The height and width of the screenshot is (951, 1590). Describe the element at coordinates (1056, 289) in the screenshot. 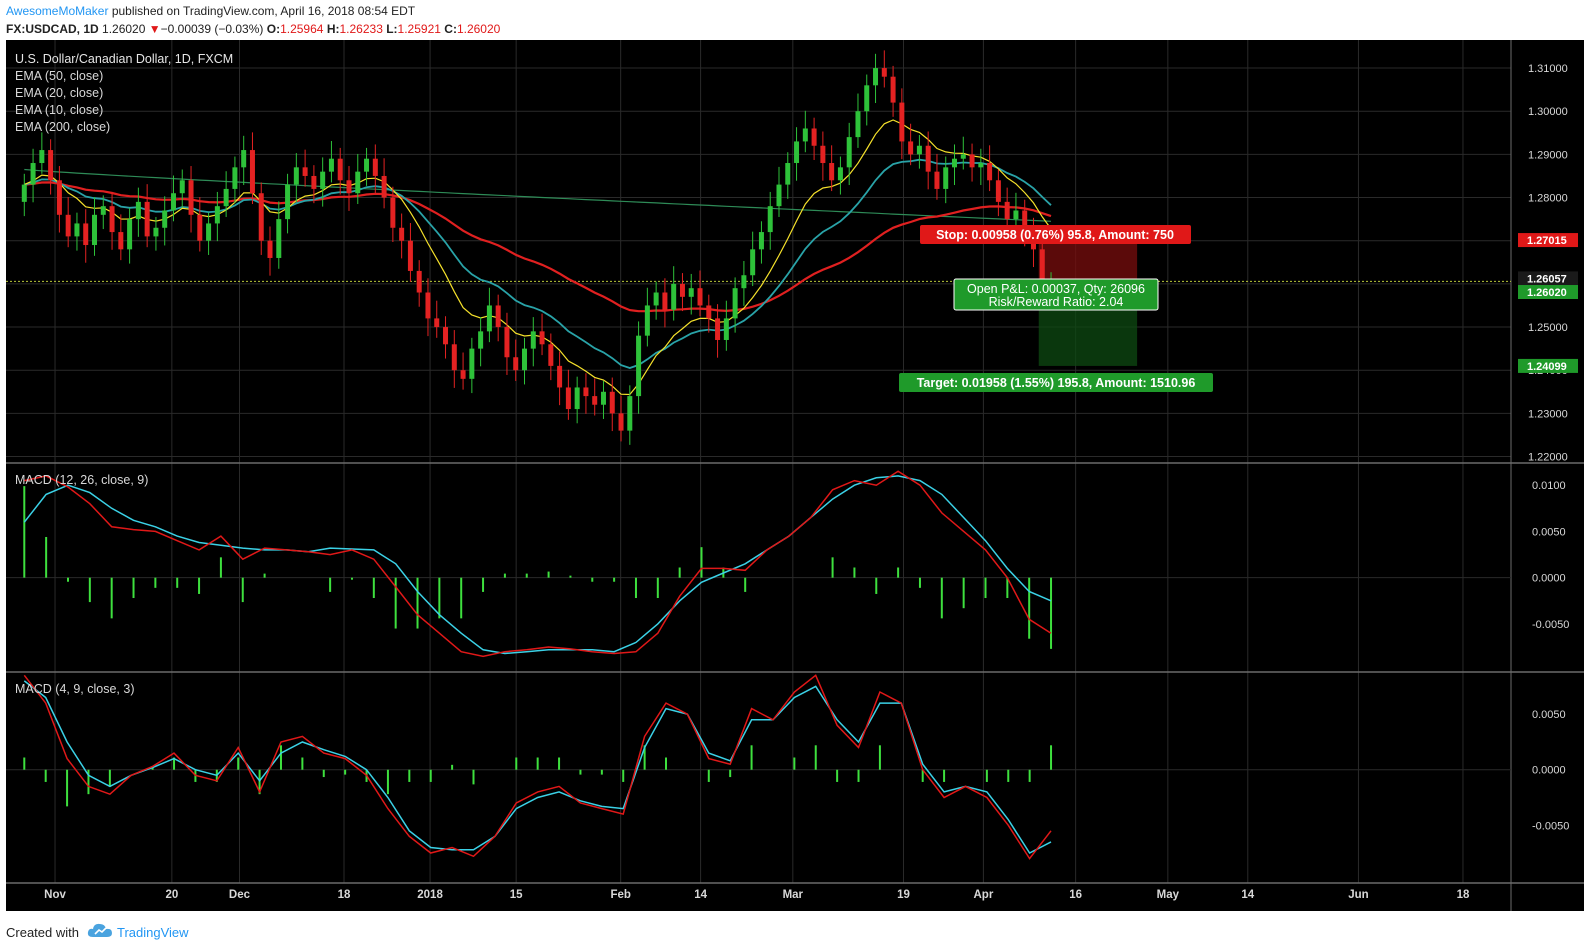

I see `open-pl-label: Open P&L: 0.00037, Qty: 26096` at that location.